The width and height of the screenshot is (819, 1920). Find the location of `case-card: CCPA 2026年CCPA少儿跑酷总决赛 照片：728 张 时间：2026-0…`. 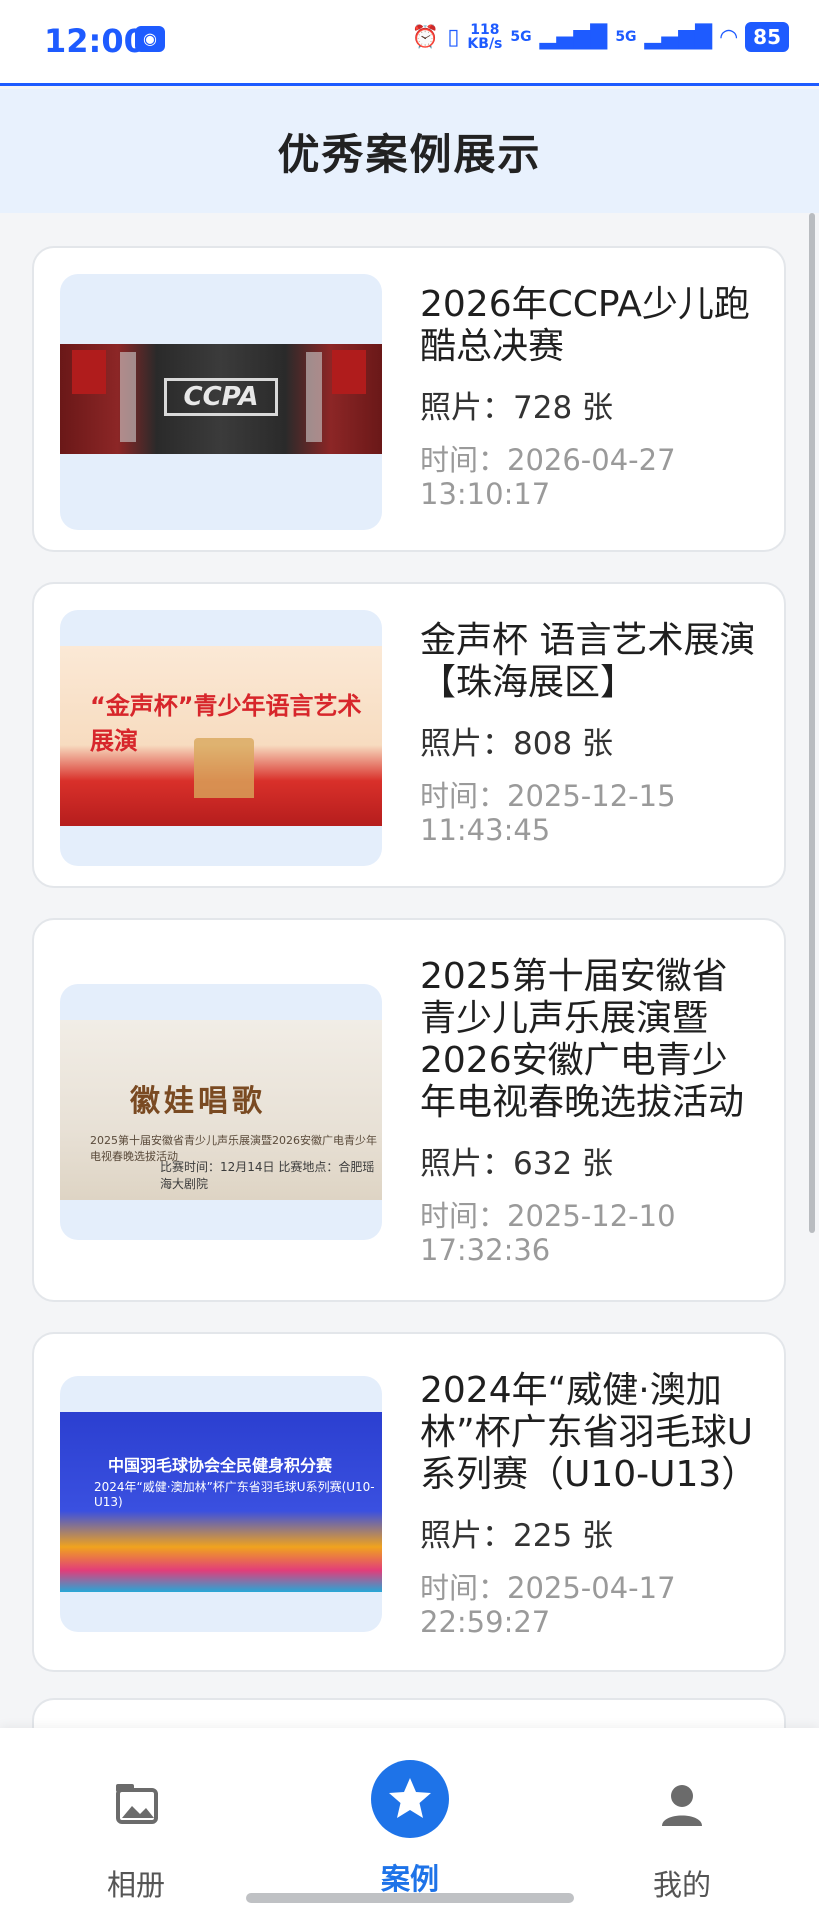

case-card: CCPA 2026年CCPA少儿跑酷总决赛 照片：728 张 时间：2026-0… is located at coordinates (409, 399).